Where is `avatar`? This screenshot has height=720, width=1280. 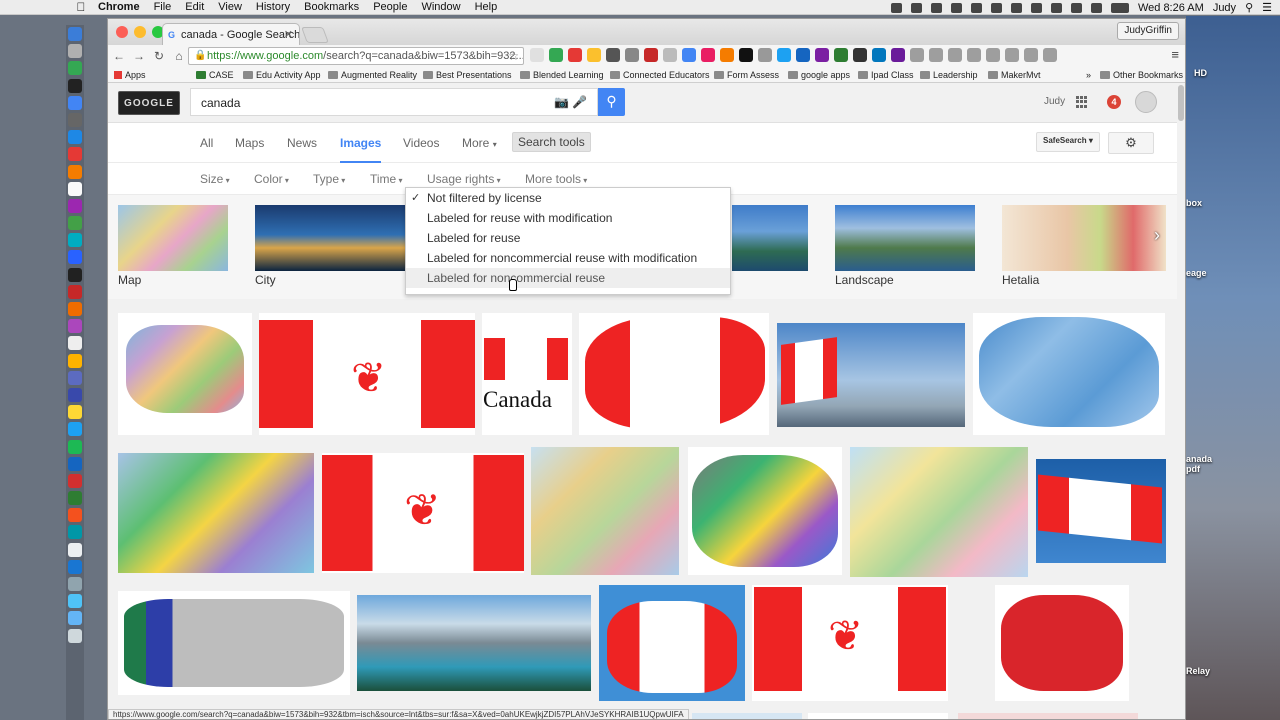 avatar is located at coordinates (1146, 102).